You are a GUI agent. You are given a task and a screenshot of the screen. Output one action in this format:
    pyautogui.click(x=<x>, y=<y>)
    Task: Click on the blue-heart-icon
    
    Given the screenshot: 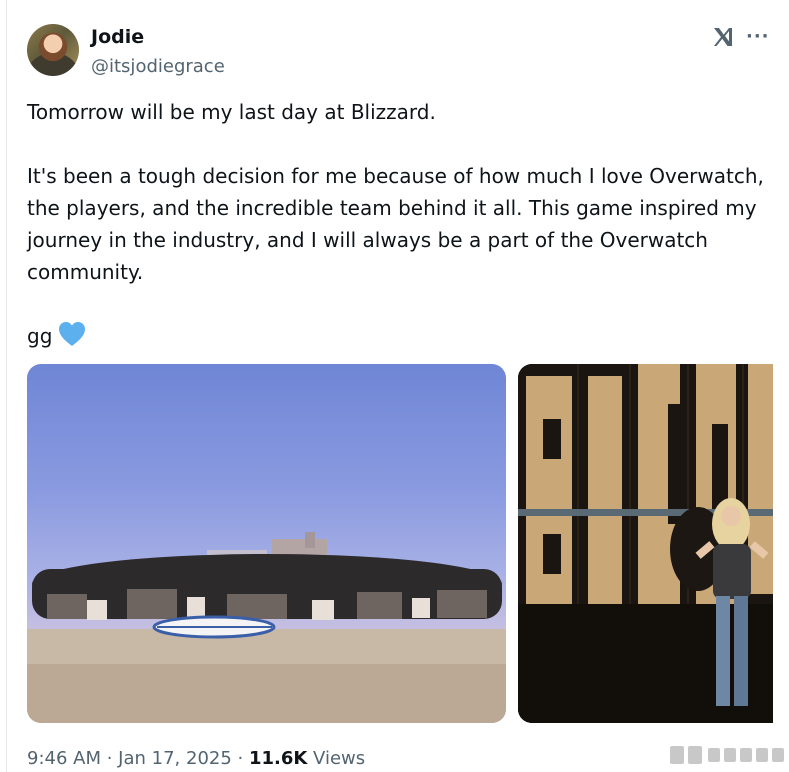 What is the action you would take?
    pyautogui.click(x=72, y=334)
    